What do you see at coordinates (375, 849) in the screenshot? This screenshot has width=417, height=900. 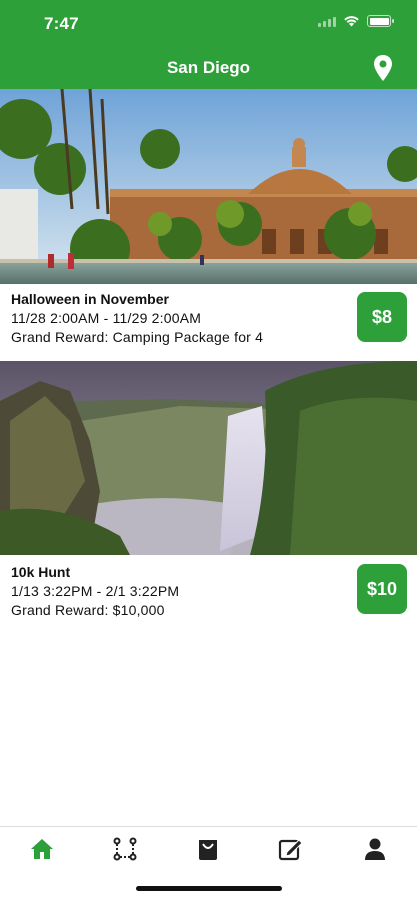 I see `profile-icon` at bounding box center [375, 849].